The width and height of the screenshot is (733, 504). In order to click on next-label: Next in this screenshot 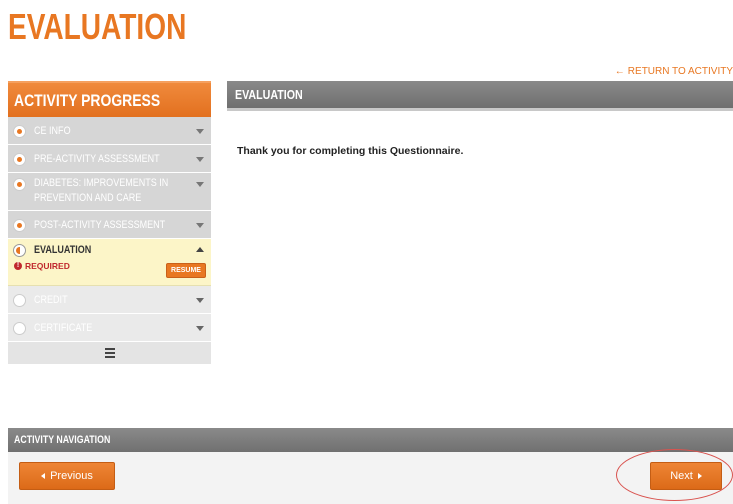, I will do `click(681, 476)`.